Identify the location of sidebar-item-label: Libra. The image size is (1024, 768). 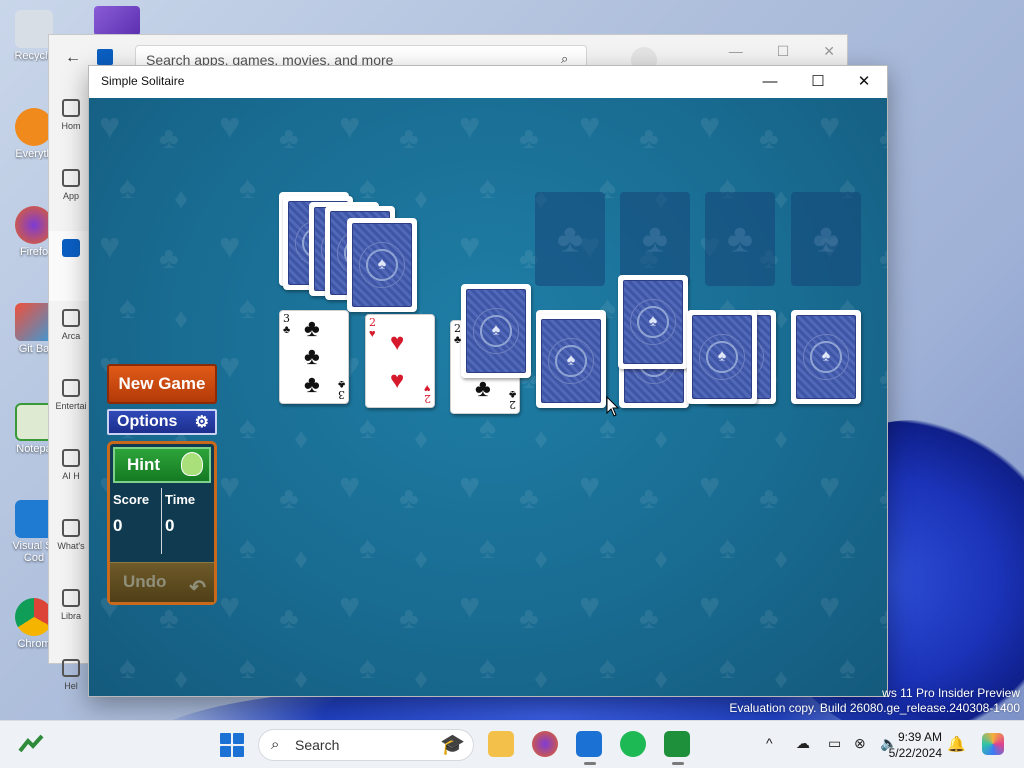
(70, 616).